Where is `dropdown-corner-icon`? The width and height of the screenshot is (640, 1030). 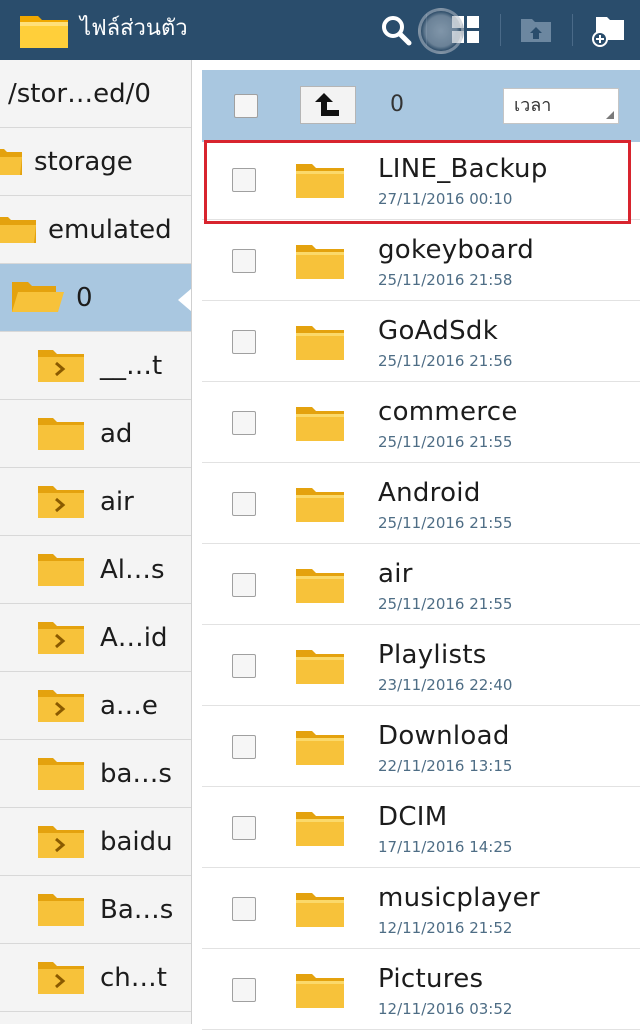 dropdown-corner-icon is located at coordinates (610, 115).